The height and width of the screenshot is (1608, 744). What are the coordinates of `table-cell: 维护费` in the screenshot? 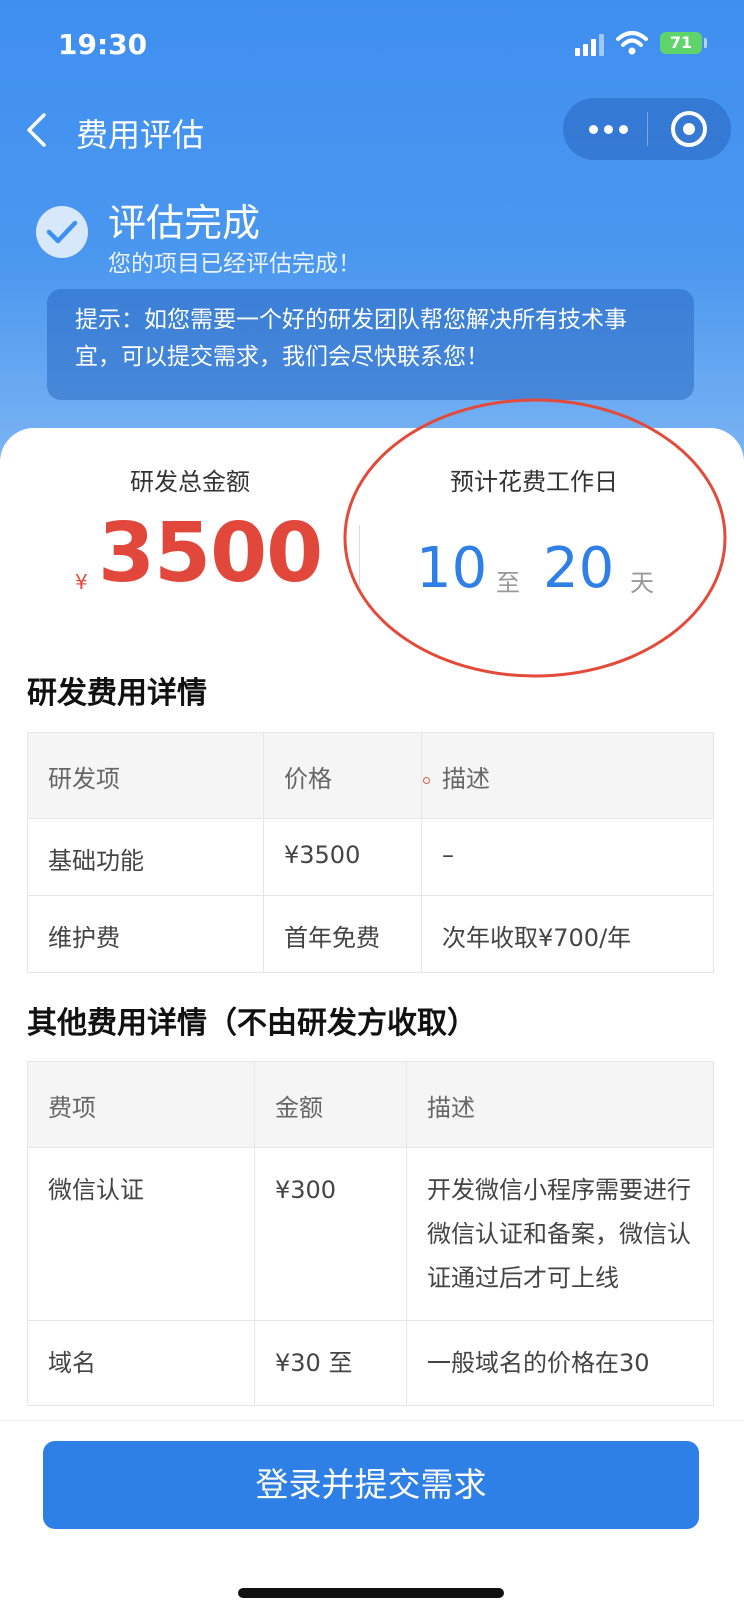 It's located at (145, 934).